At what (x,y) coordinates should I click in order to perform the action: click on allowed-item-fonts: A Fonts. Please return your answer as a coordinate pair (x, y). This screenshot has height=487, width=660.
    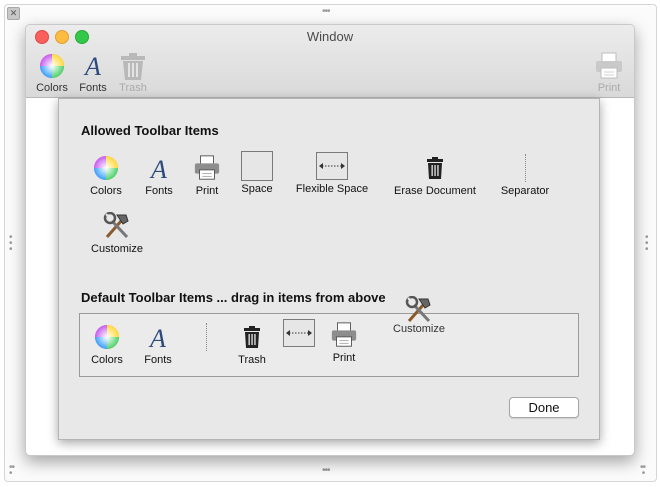
    Looking at the image, I should click on (159, 175).